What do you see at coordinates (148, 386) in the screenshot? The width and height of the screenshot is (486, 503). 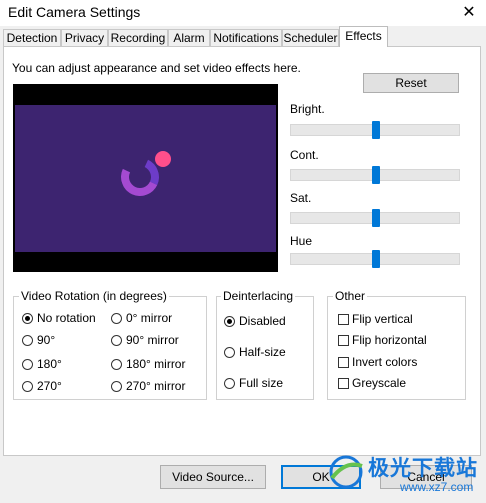 I see `rotation-option: 270° mirror` at bounding box center [148, 386].